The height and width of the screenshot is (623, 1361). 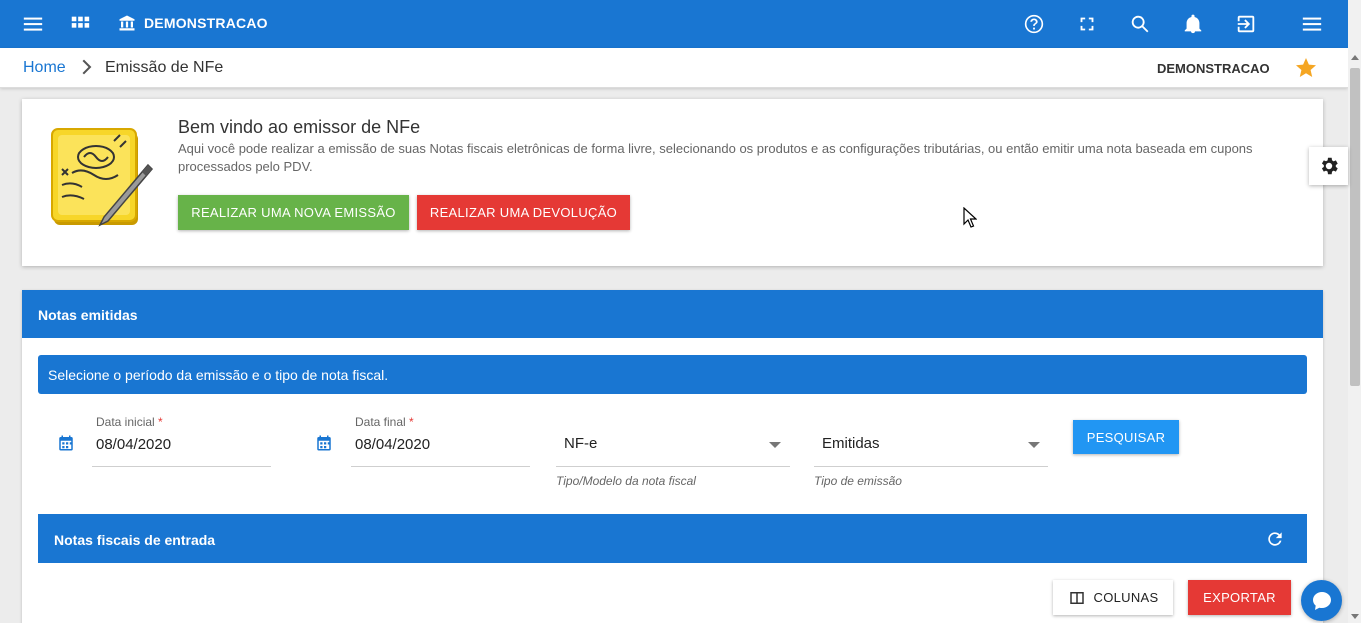 I want to click on settings-tab, so click(x=1328, y=166).